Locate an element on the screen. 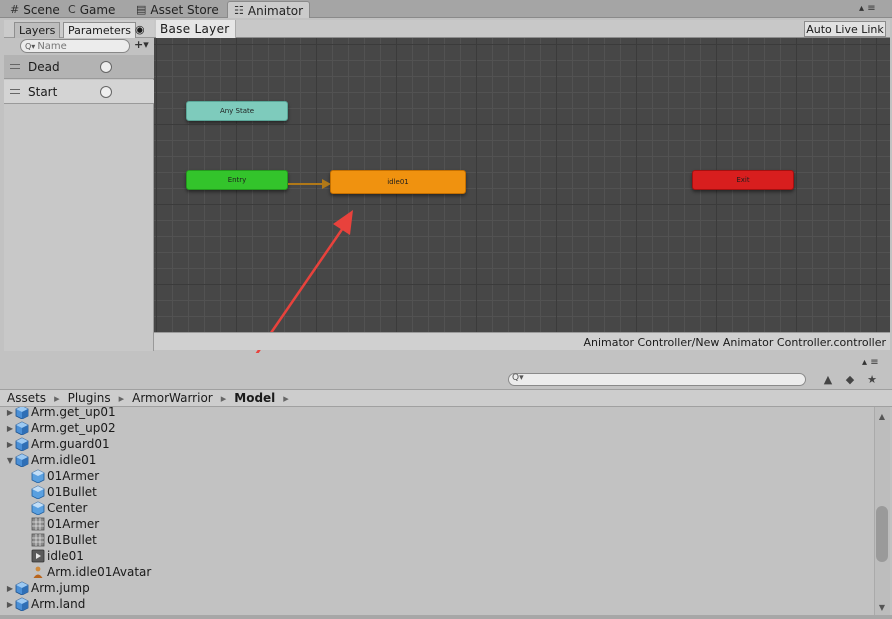  panel-bottom-edge is located at coordinates (446, 617).